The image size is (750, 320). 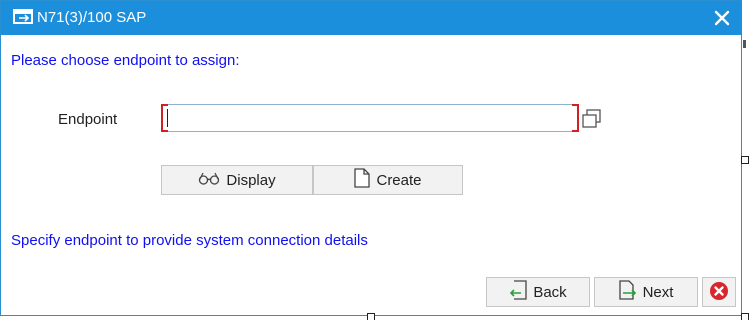 I want to click on back-button-label: Back, so click(x=550, y=292).